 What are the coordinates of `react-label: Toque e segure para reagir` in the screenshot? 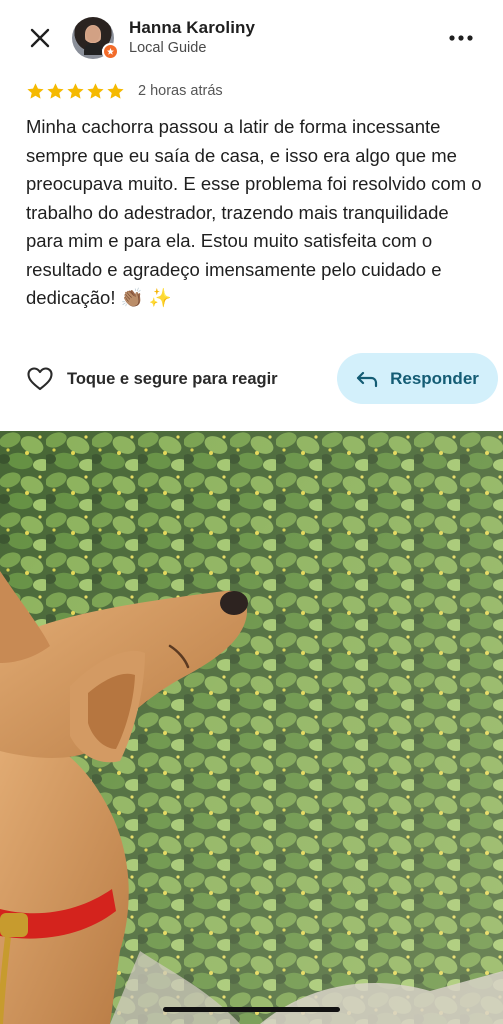 It's located at (172, 378).